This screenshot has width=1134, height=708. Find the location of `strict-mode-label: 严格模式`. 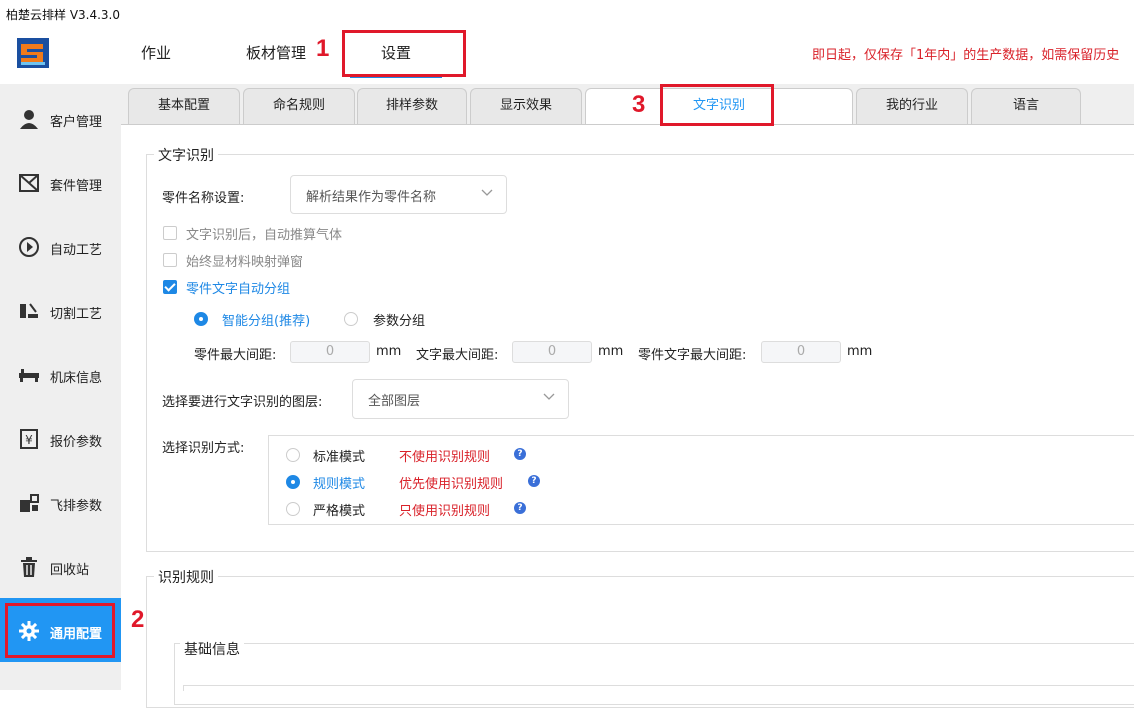

strict-mode-label: 严格模式 is located at coordinates (339, 511).